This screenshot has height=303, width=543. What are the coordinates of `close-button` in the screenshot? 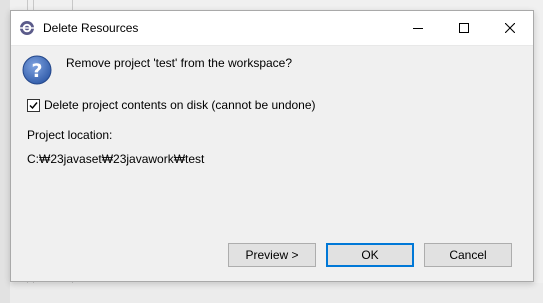 It's located at (510, 28).